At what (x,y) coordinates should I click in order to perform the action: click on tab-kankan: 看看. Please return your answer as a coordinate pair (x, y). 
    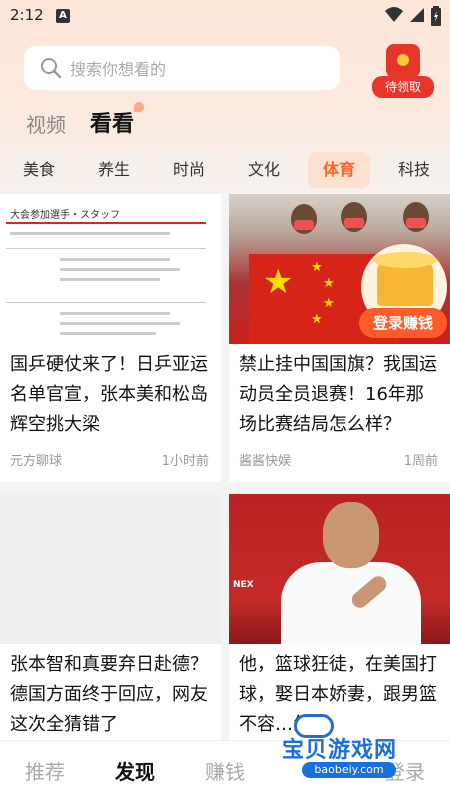
    Looking at the image, I should click on (117, 120).